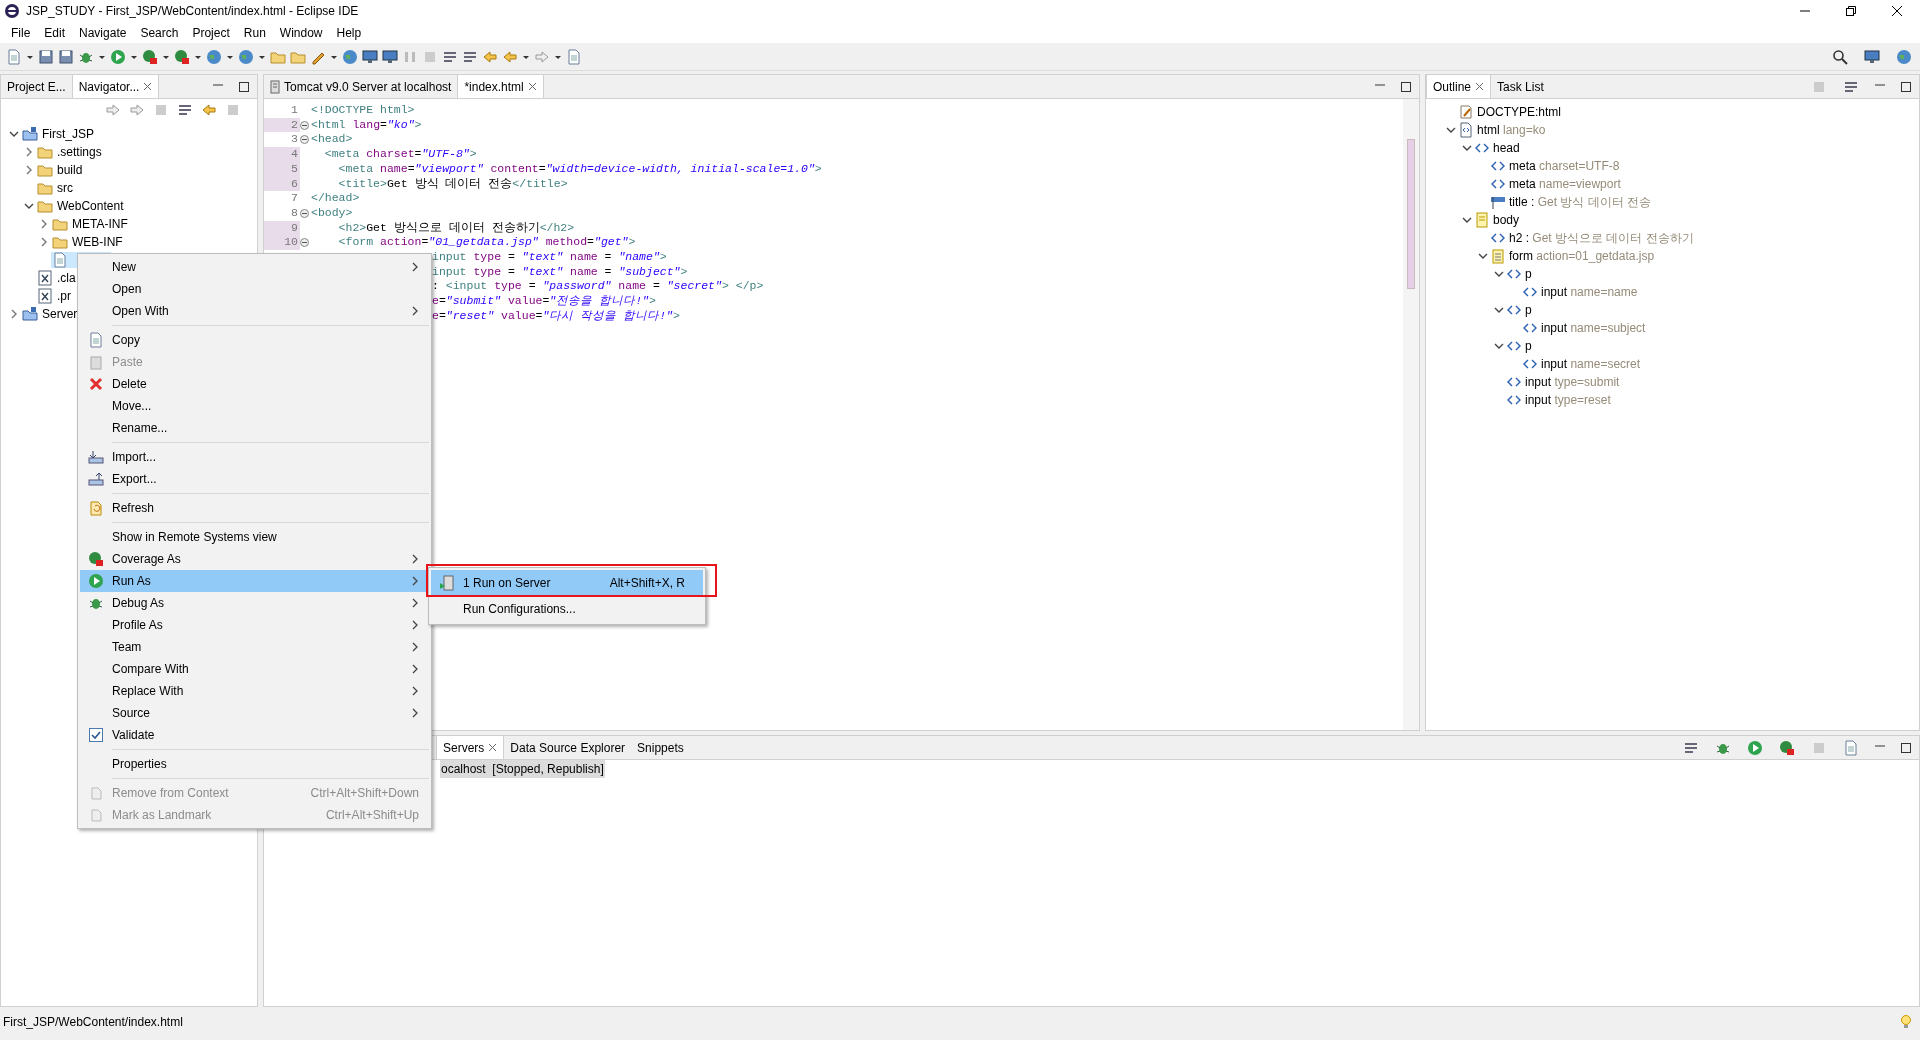 The width and height of the screenshot is (1920, 1040). Describe the element at coordinates (568, 747) in the screenshot. I see `view-tab: Data Source Explorer` at that location.